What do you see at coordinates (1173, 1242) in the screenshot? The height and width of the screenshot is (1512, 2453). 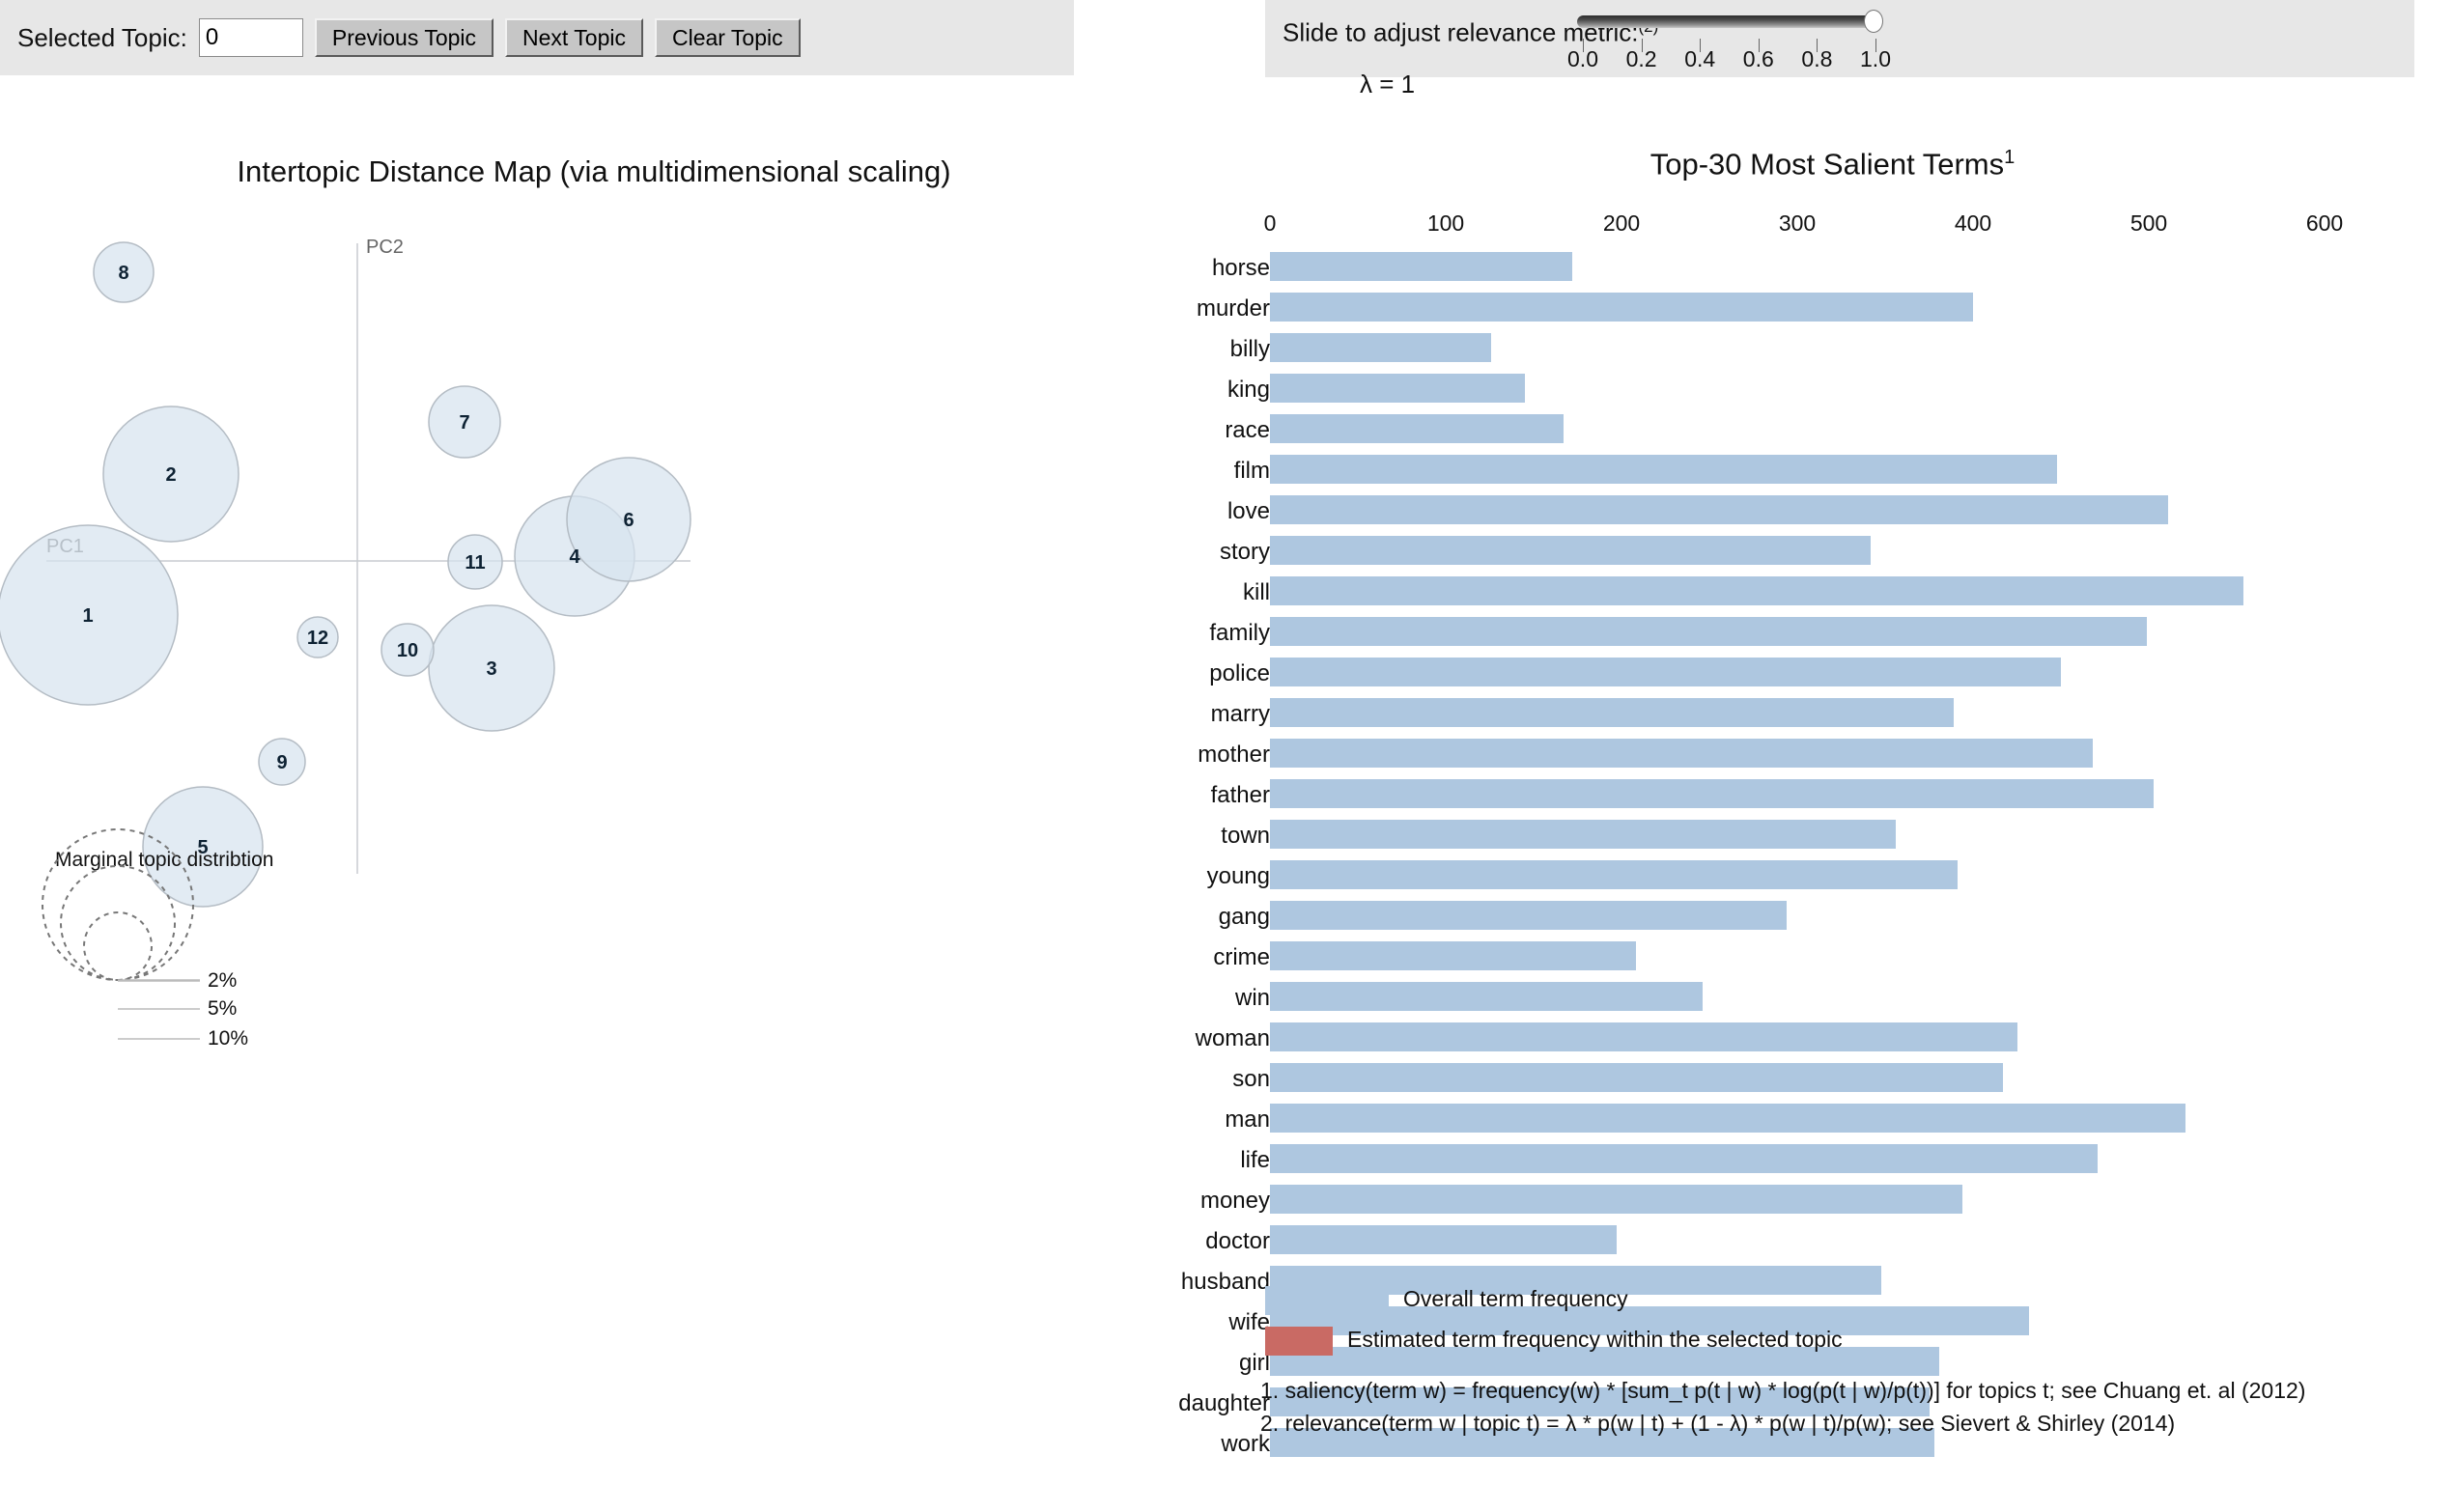 I see `bar-term-label: doctor` at bounding box center [1173, 1242].